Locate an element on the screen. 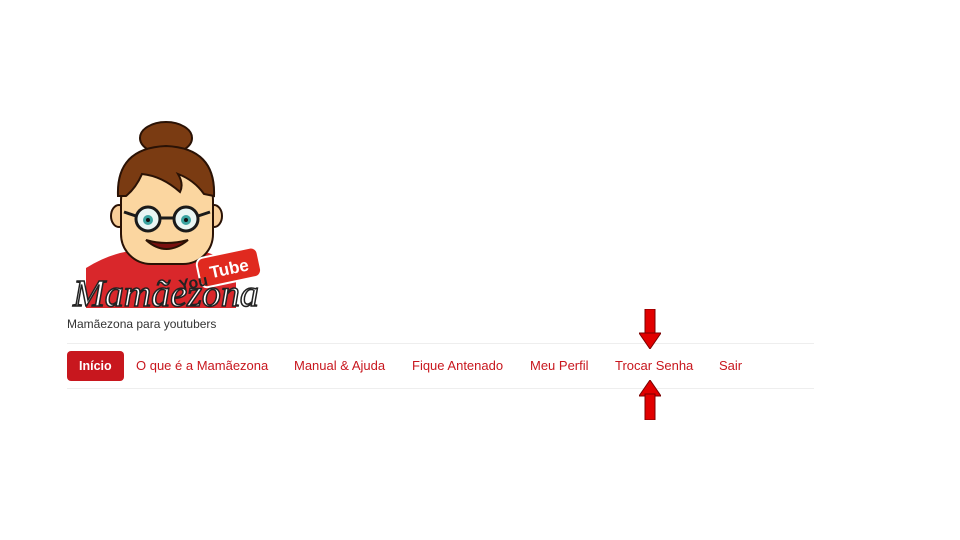  nav-item-fique-antenado: Fique Antenado is located at coordinates (457, 366).